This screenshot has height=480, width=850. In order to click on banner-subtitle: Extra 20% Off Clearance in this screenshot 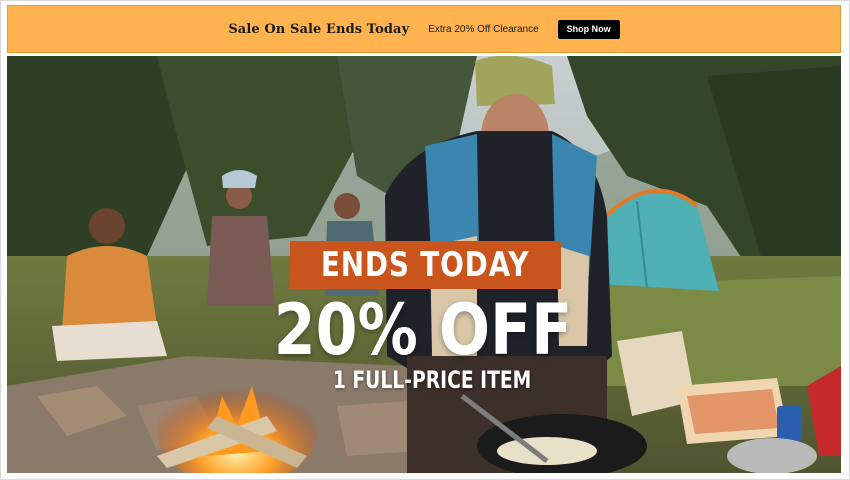, I will do `click(483, 29)`.